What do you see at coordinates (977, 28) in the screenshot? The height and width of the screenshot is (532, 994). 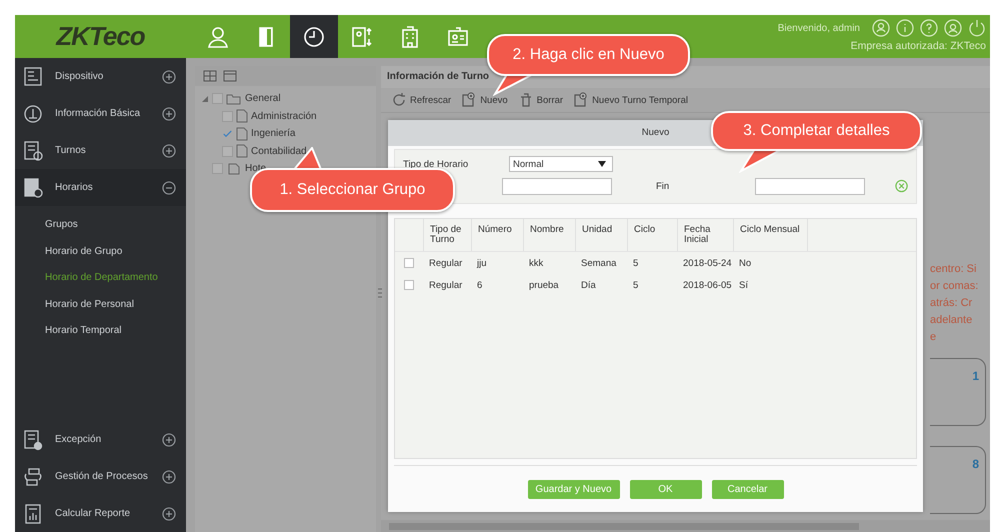 I see `power-icon` at bounding box center [977, 28].